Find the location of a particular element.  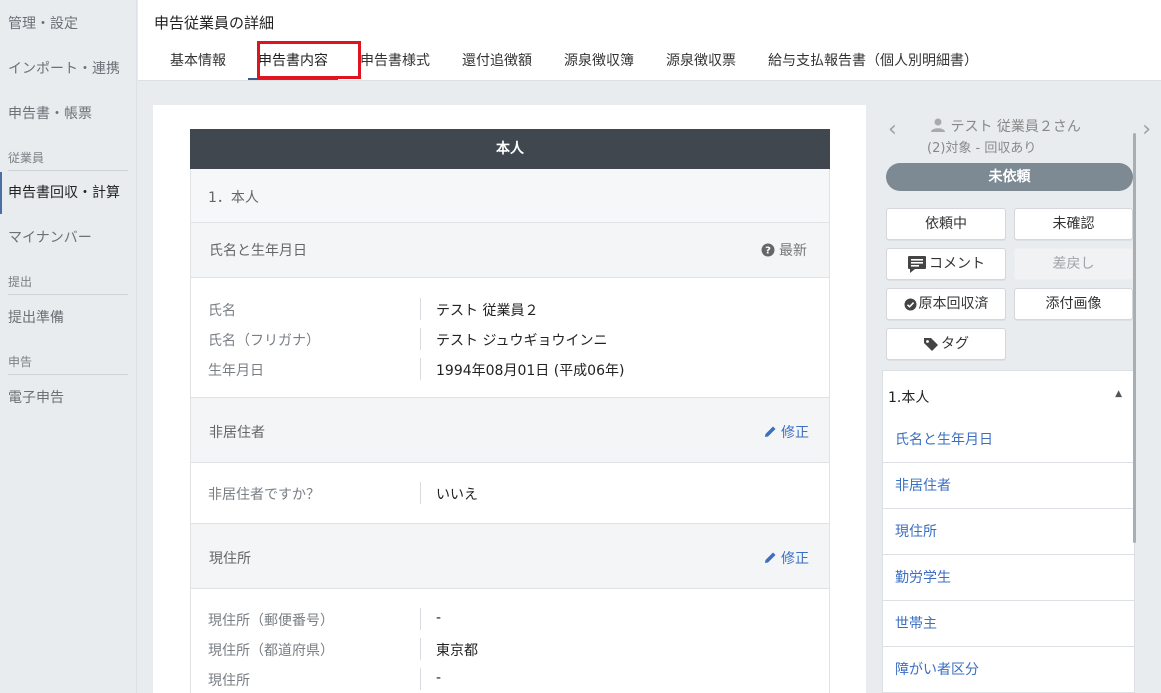

list-item: 非居住者 is located at coordinates (1008, 486).